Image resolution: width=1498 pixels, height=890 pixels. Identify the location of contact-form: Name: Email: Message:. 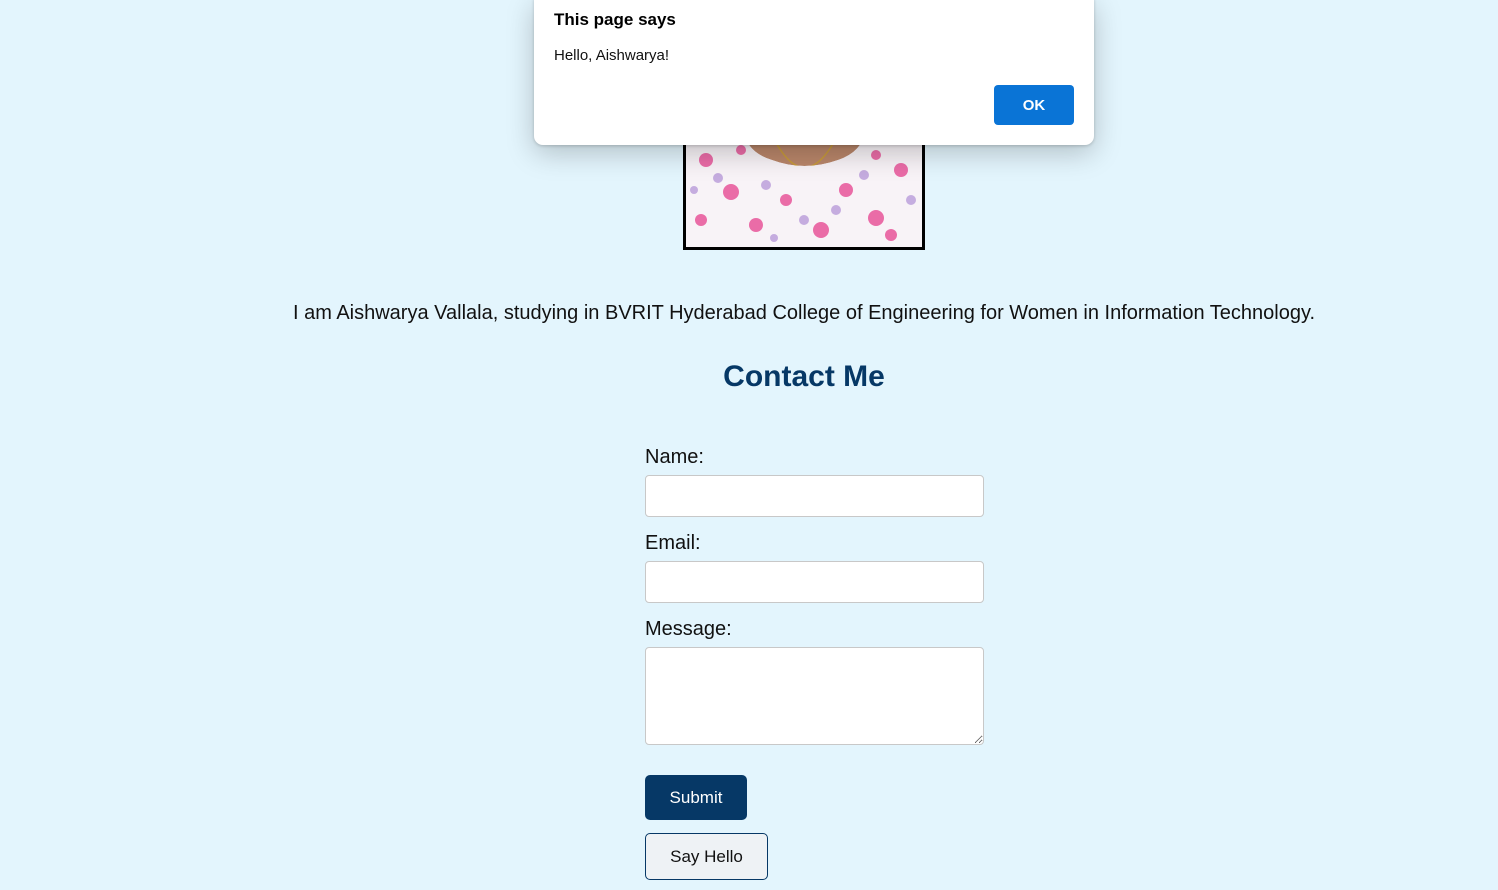
(815, 595).